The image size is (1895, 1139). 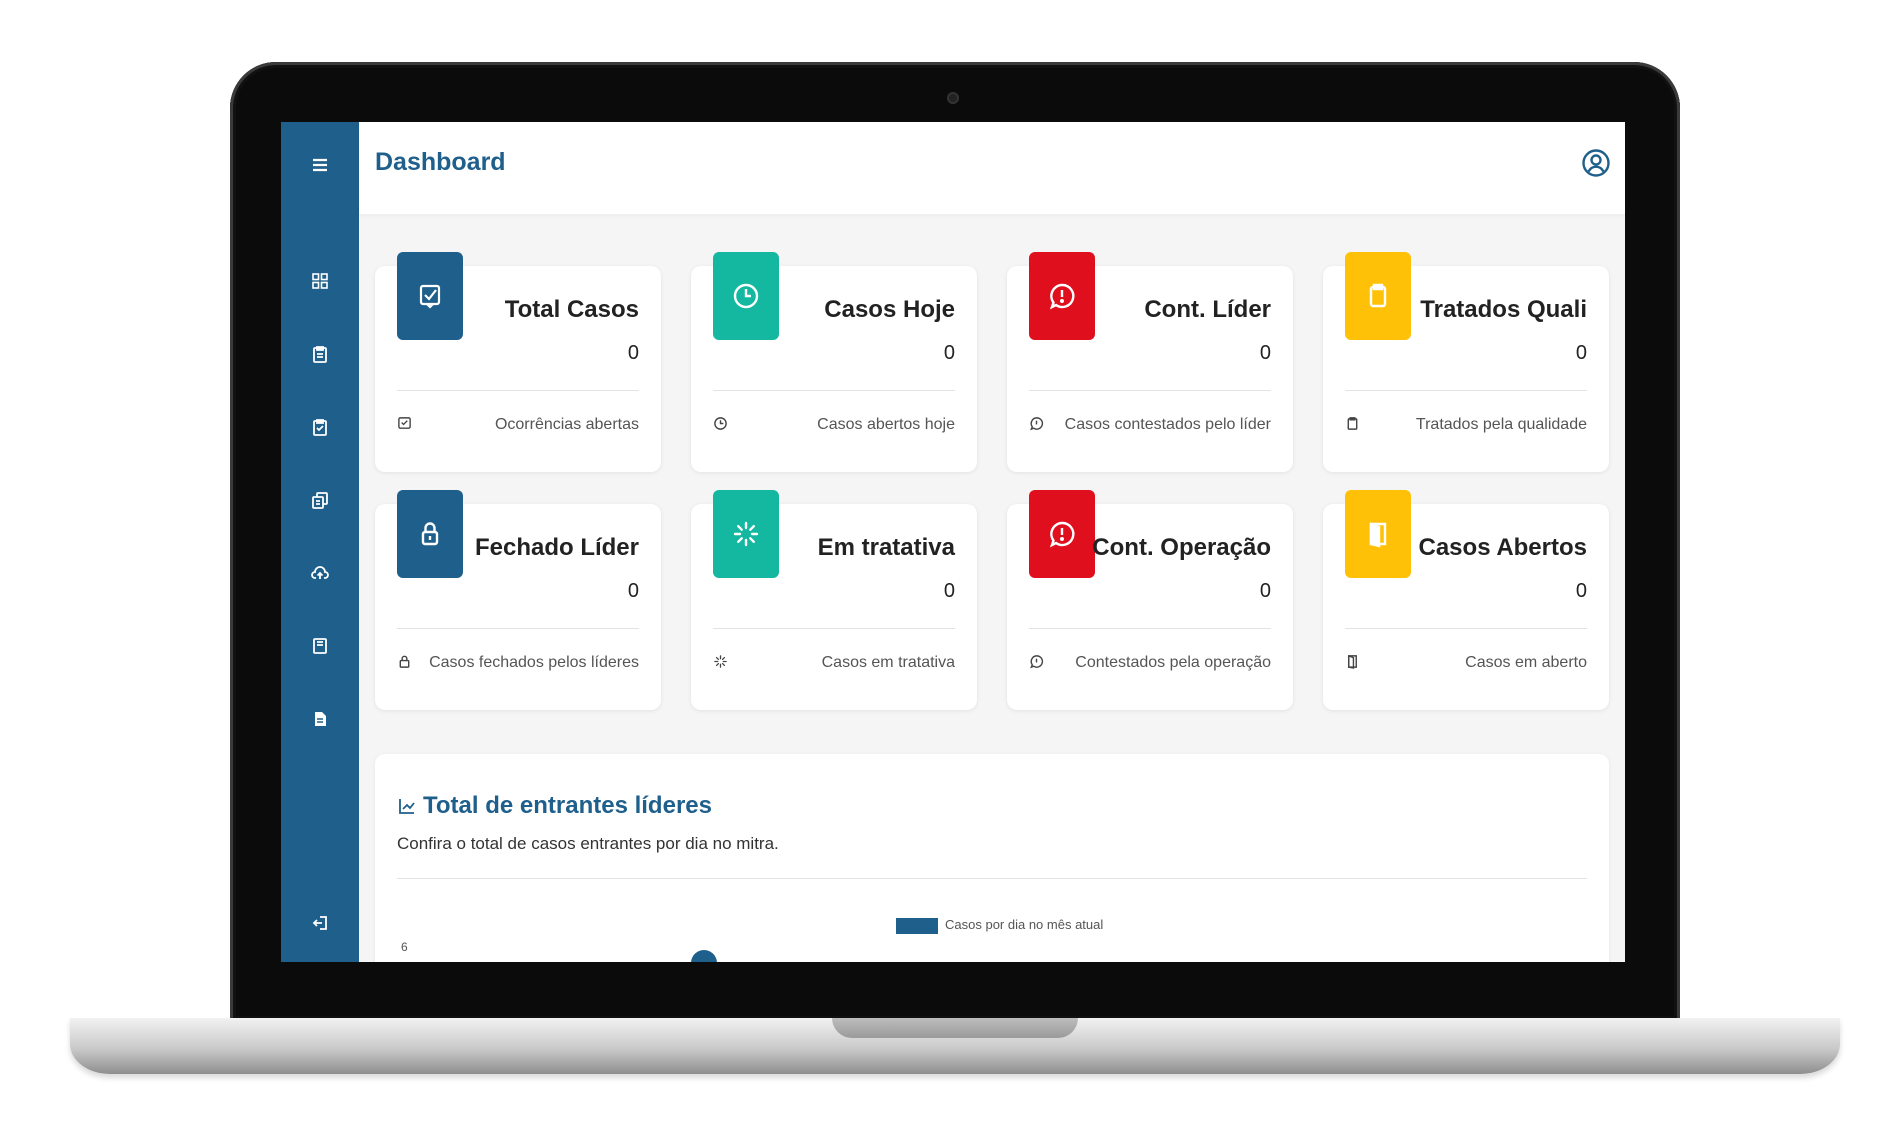 I want to click on grid-icon, so click(x=320, y=282).